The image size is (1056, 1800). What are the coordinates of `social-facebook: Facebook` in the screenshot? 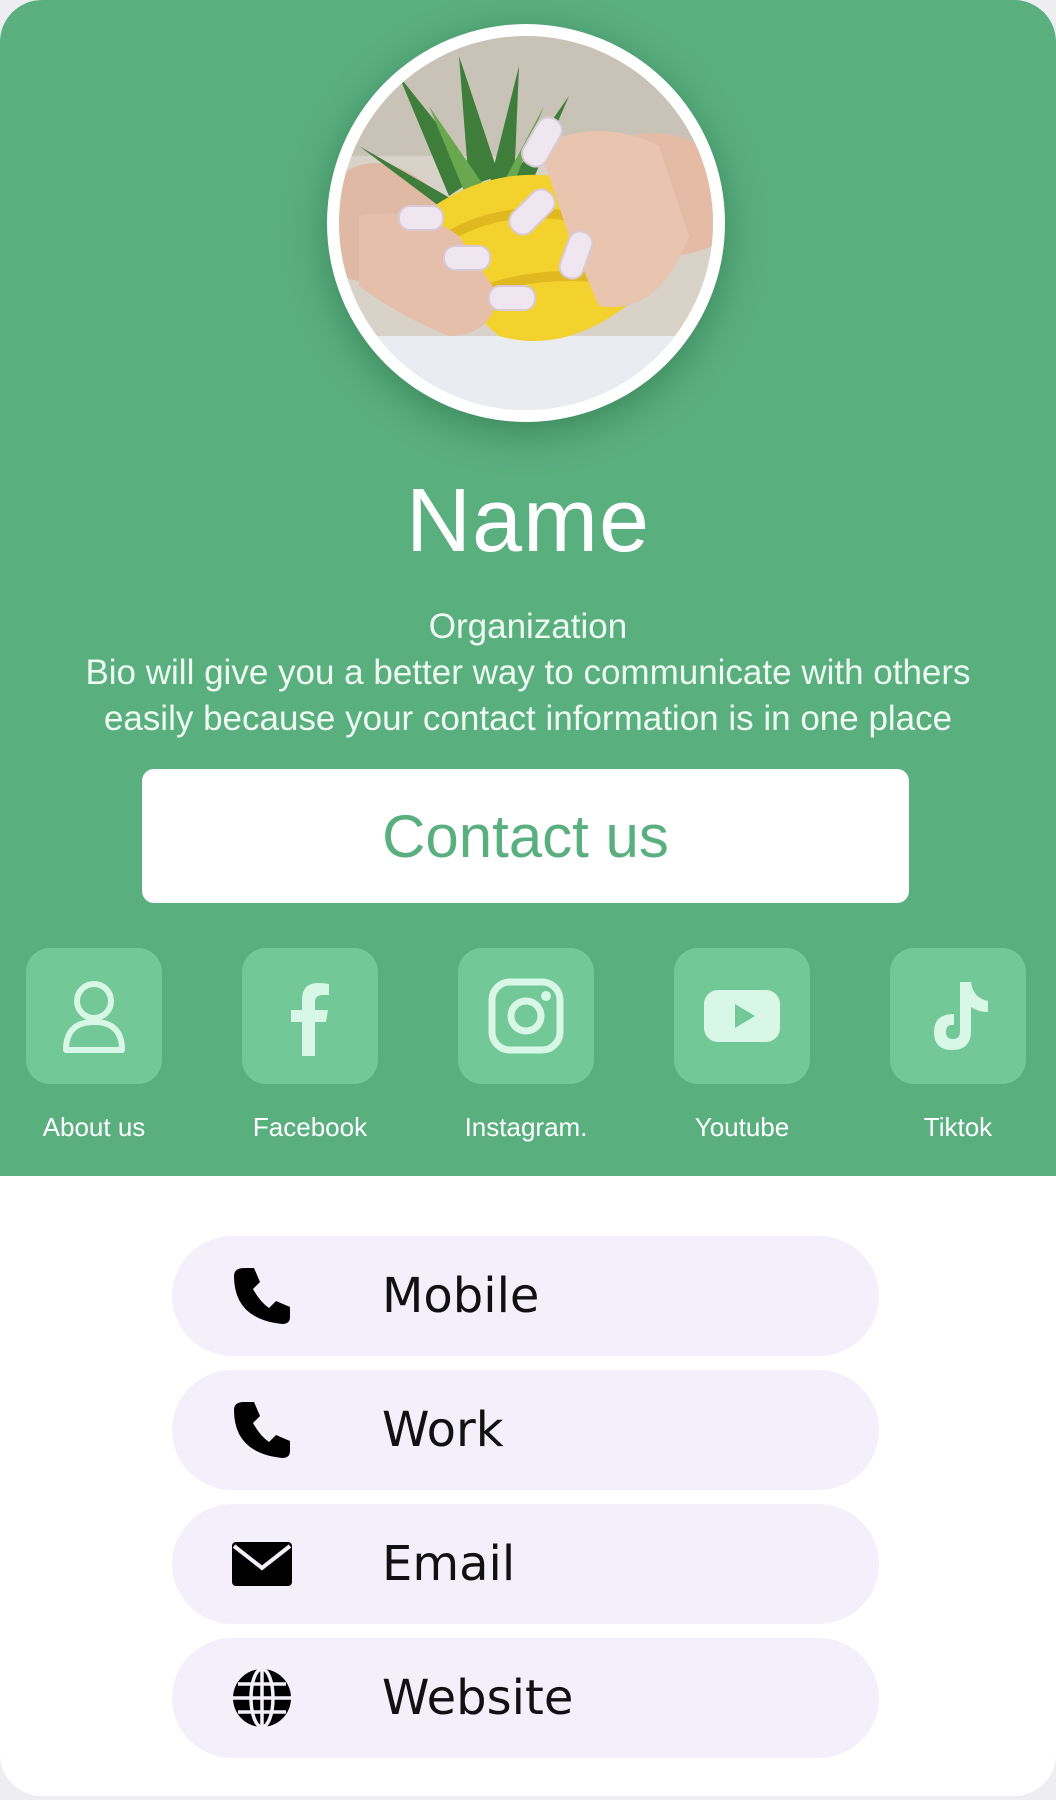 It's located at (310, 1045).